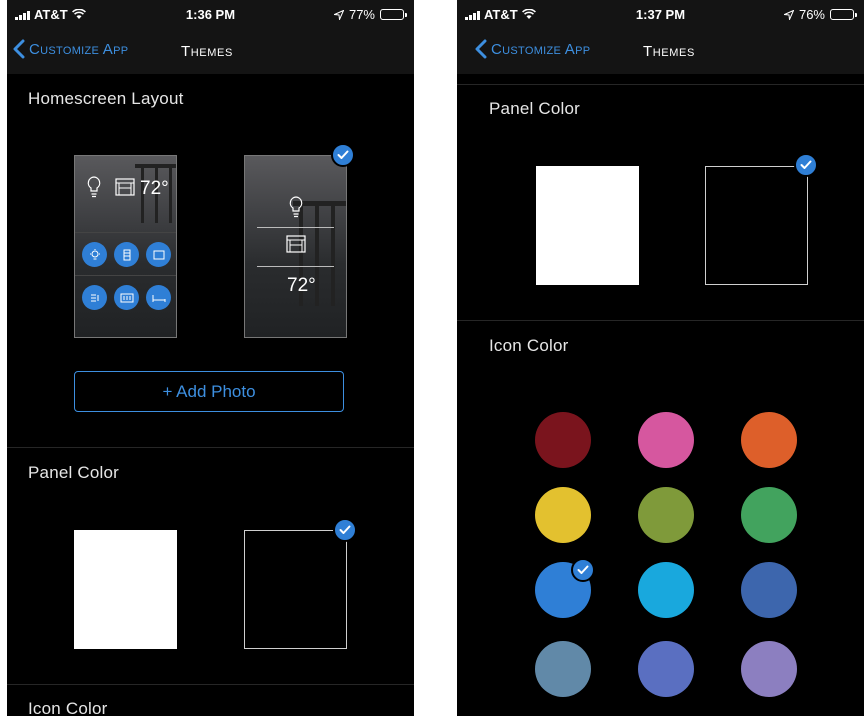  What do you see at coordinates (126, 254) in the screenshot?
I see `shade-button-icon` at bounding box center [126, 254].